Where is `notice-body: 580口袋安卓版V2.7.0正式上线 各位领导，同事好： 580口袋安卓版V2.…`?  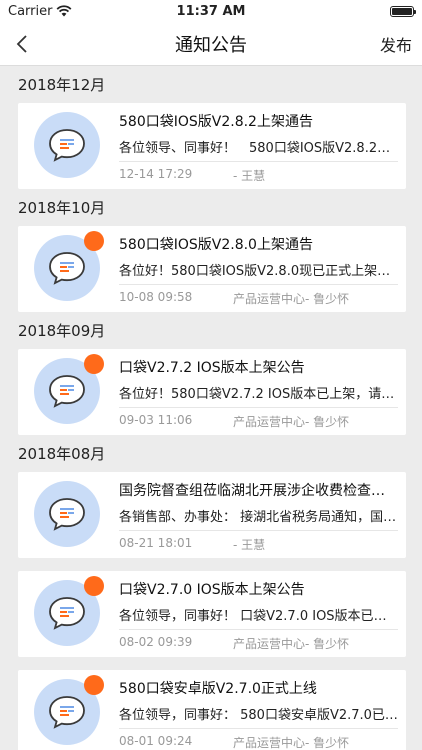
notice-body: 580口袋安卓版V2.7.0正式上线 各位领导，同事好： 580口袋安卓版V2.… is located at coordinates (258, 710).